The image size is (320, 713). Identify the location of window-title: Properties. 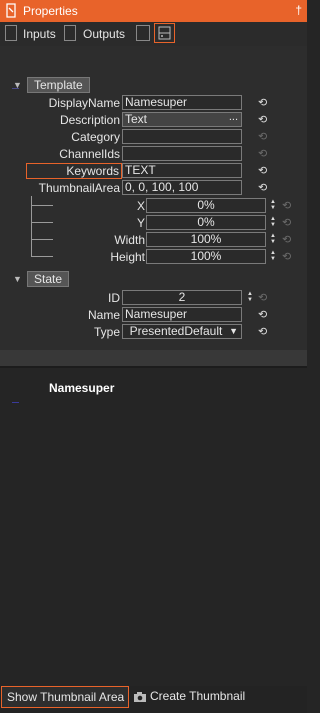
(50, 11).